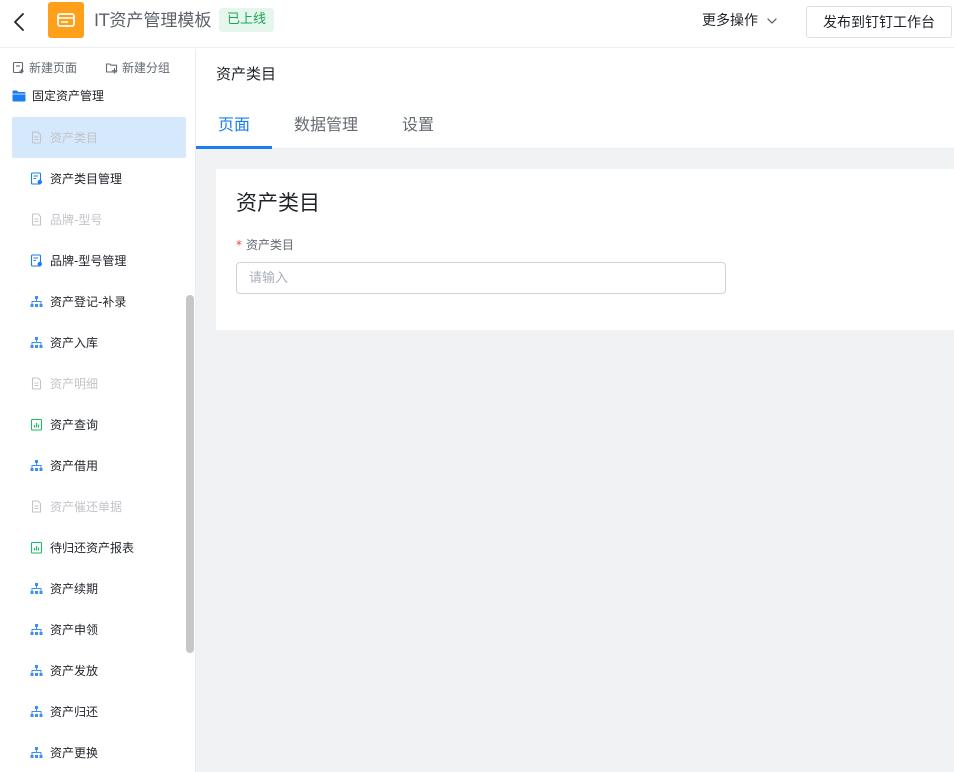 This screenshot has width=954, height=772. I want to click on field-label-text: 资产类目, so click(270, 245).